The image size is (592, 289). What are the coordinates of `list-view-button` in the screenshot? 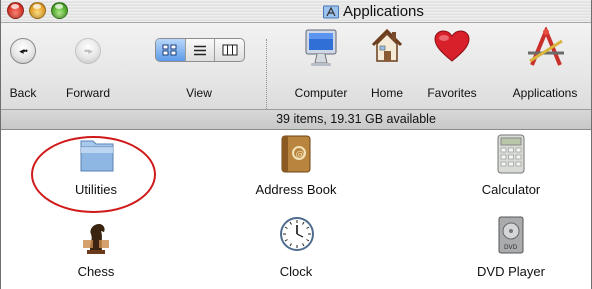 It's located at (201, 50).